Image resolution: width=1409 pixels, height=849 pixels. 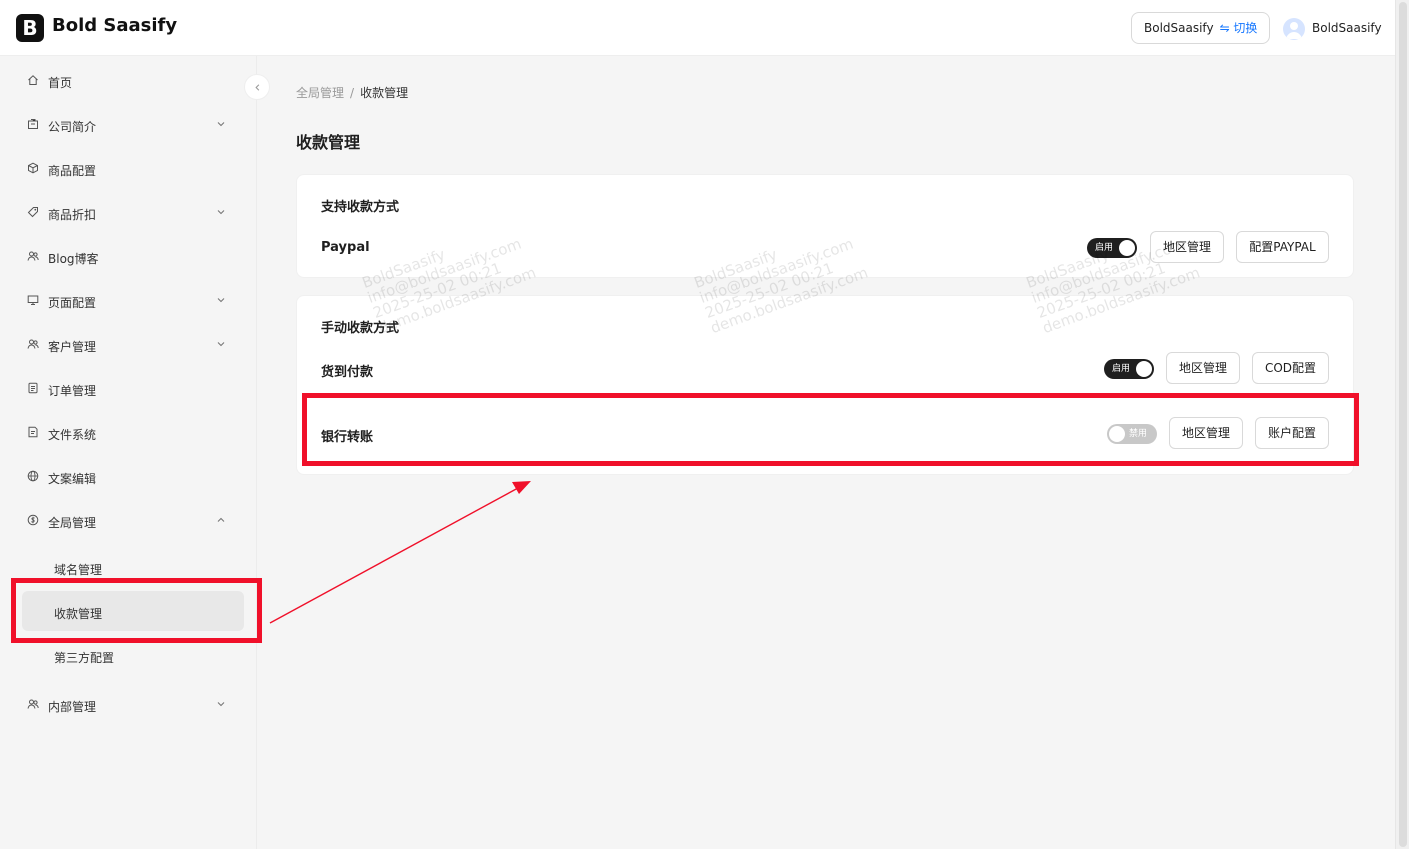 I want to click on sidebar-item-label: 公司简介, so click(x=72, y=127).